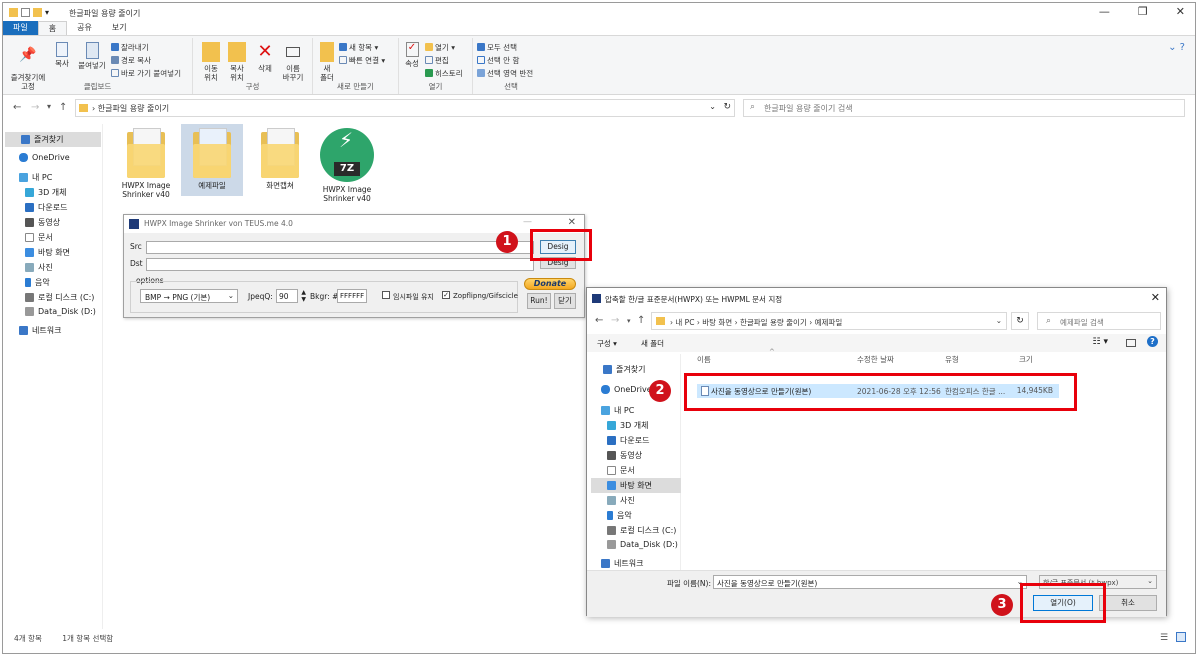 This screenshot has height=658, width=1200. Describe the element at coordinates (211, 62) in the screenshot. I see `move-to-button: 이동 위치` at that location.